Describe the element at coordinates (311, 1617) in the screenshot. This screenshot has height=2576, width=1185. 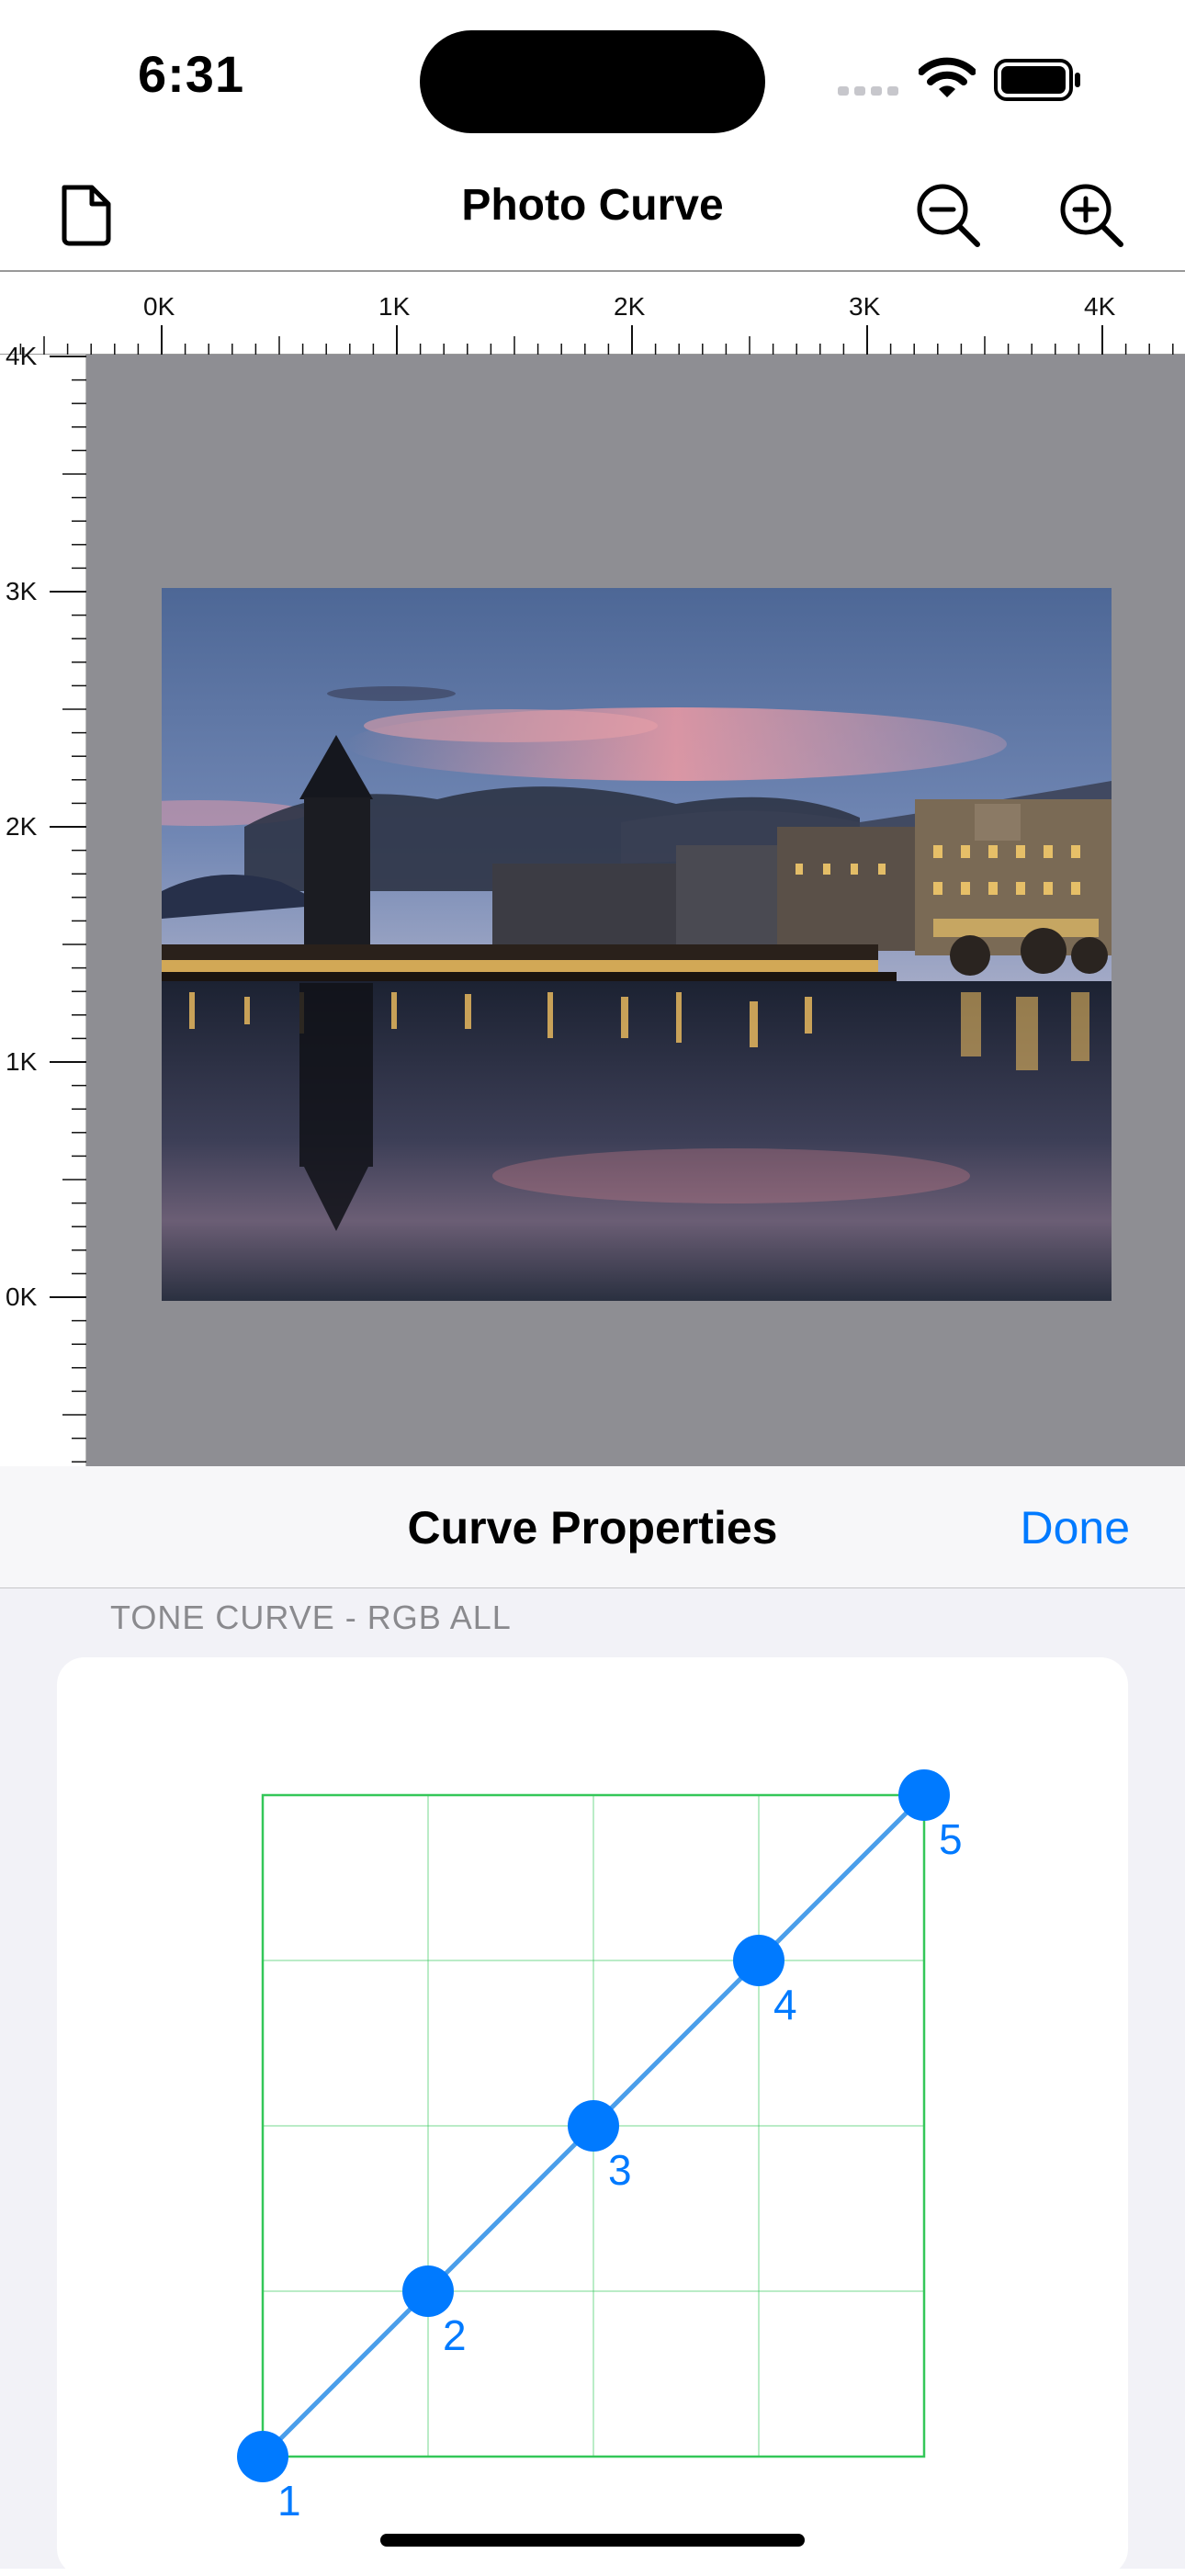
I see `section-header: TONE CURVE - RGB ALL` at that location.